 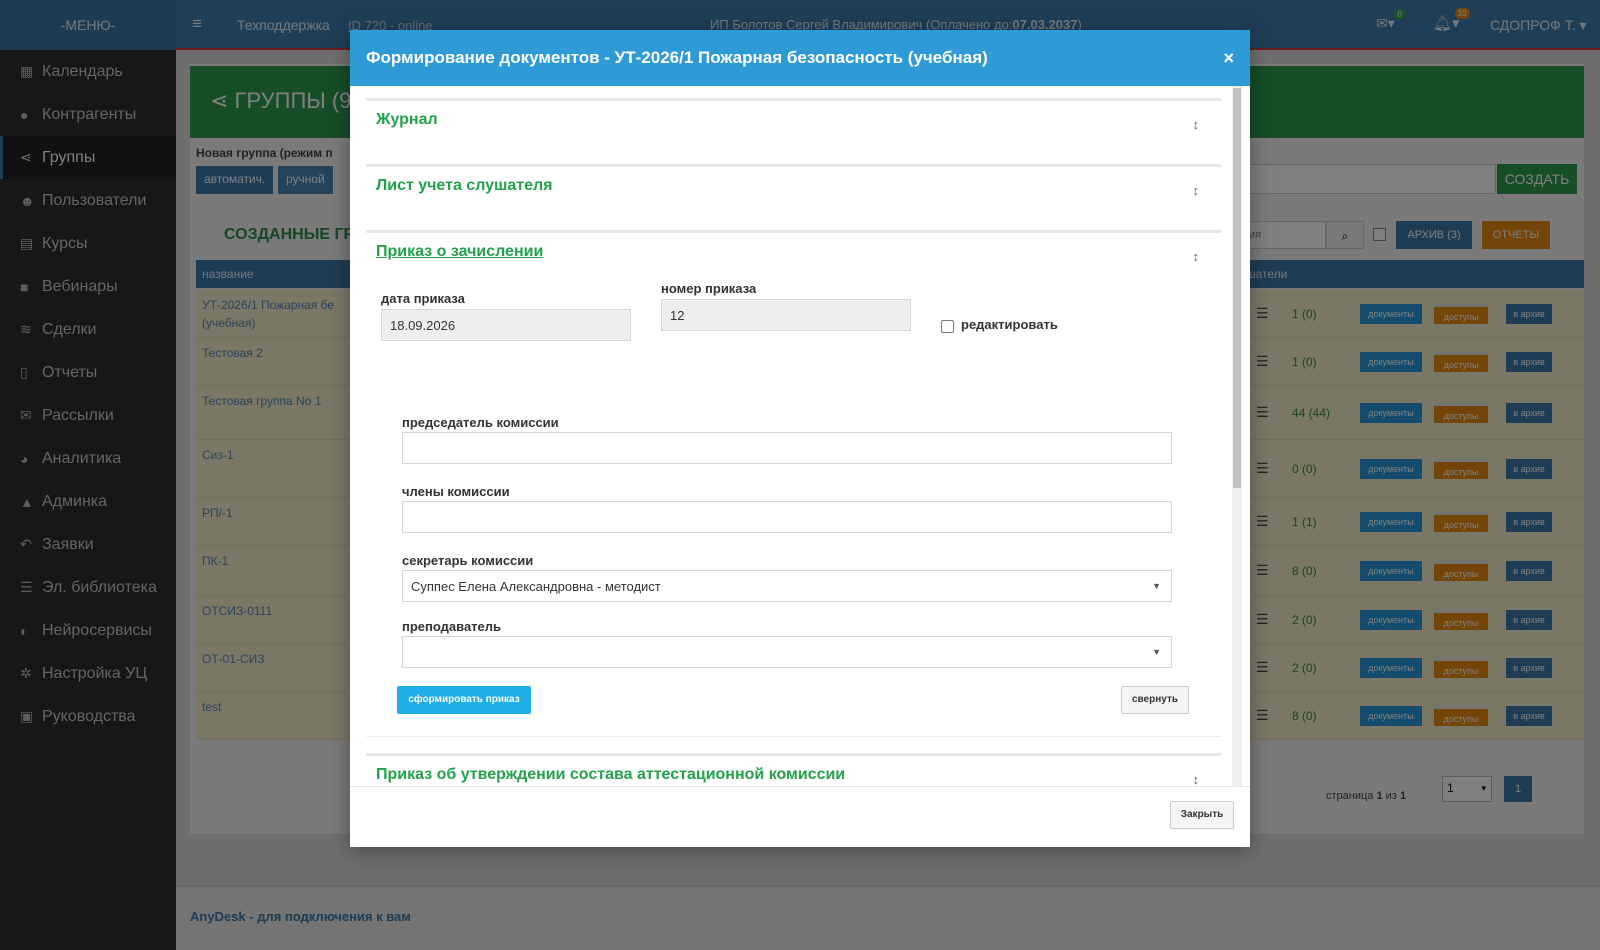 I want to click on section-title-enrollment-order: Приказ о зачислении, so click(x=459, y=252).